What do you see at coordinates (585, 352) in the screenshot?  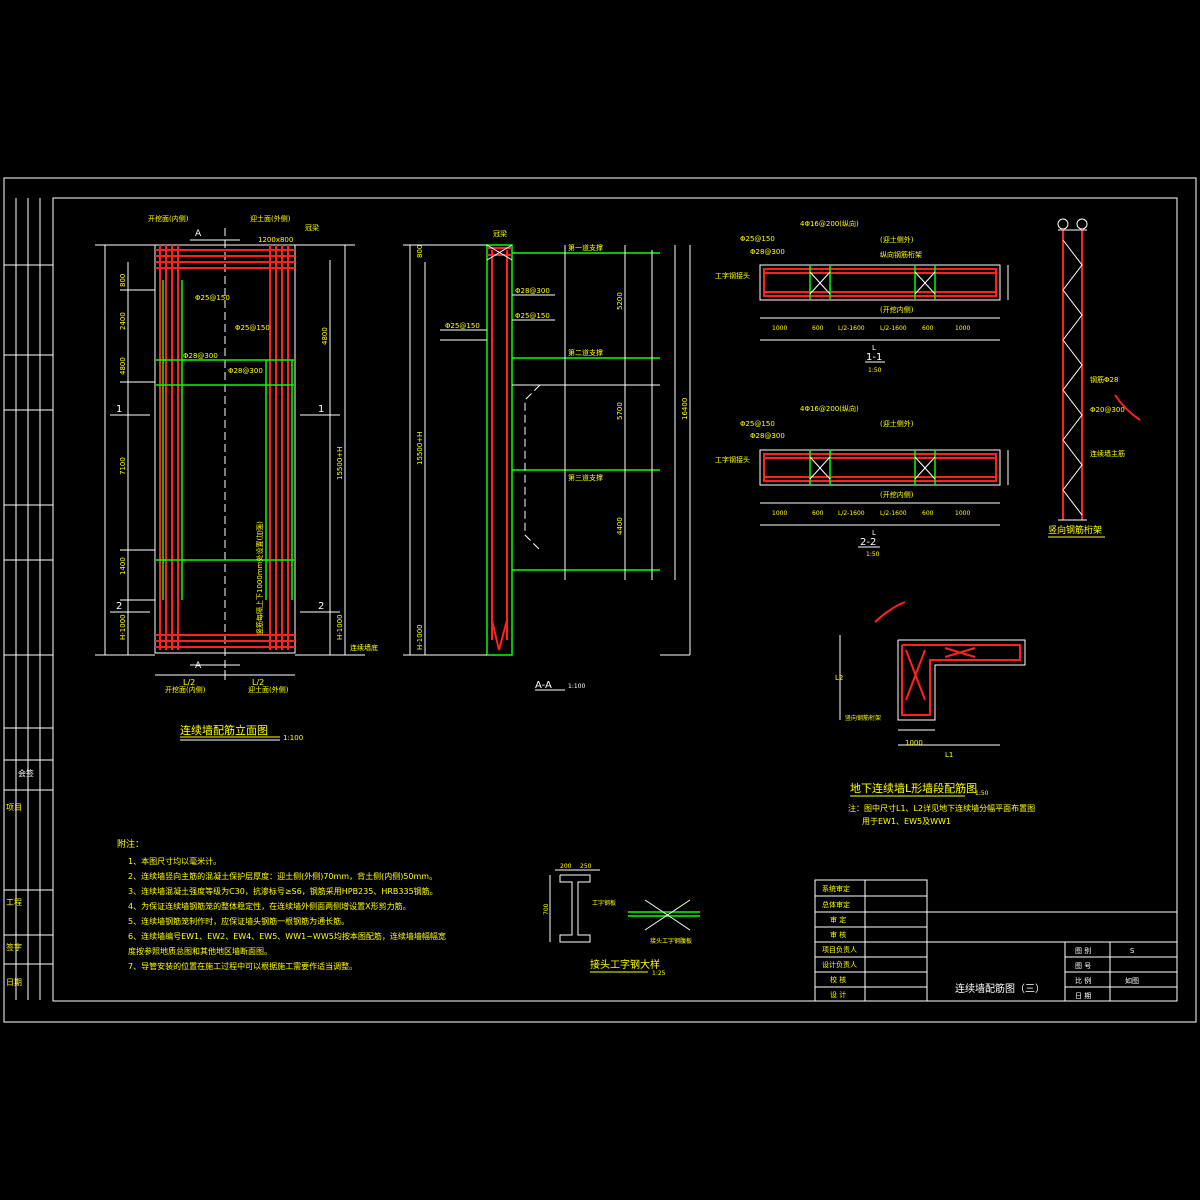 I see `aa-label-support2: 第二道支撑` at bounding box center [585, 352].